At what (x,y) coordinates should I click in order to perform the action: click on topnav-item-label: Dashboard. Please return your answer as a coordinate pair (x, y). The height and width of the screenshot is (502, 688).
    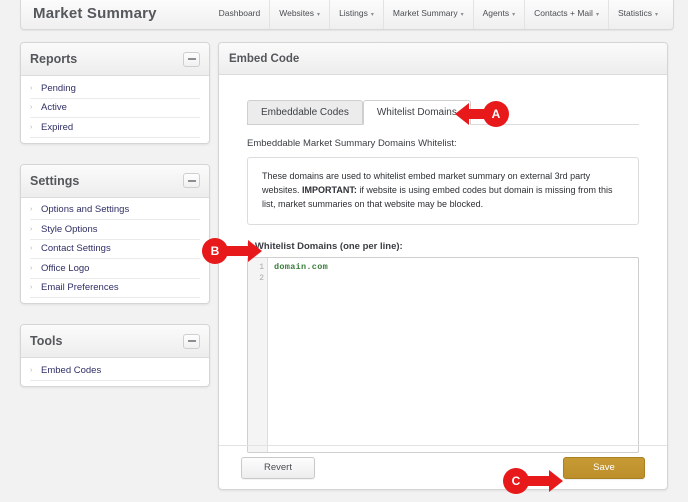
    Looking at the image, I should click on (239, 13).